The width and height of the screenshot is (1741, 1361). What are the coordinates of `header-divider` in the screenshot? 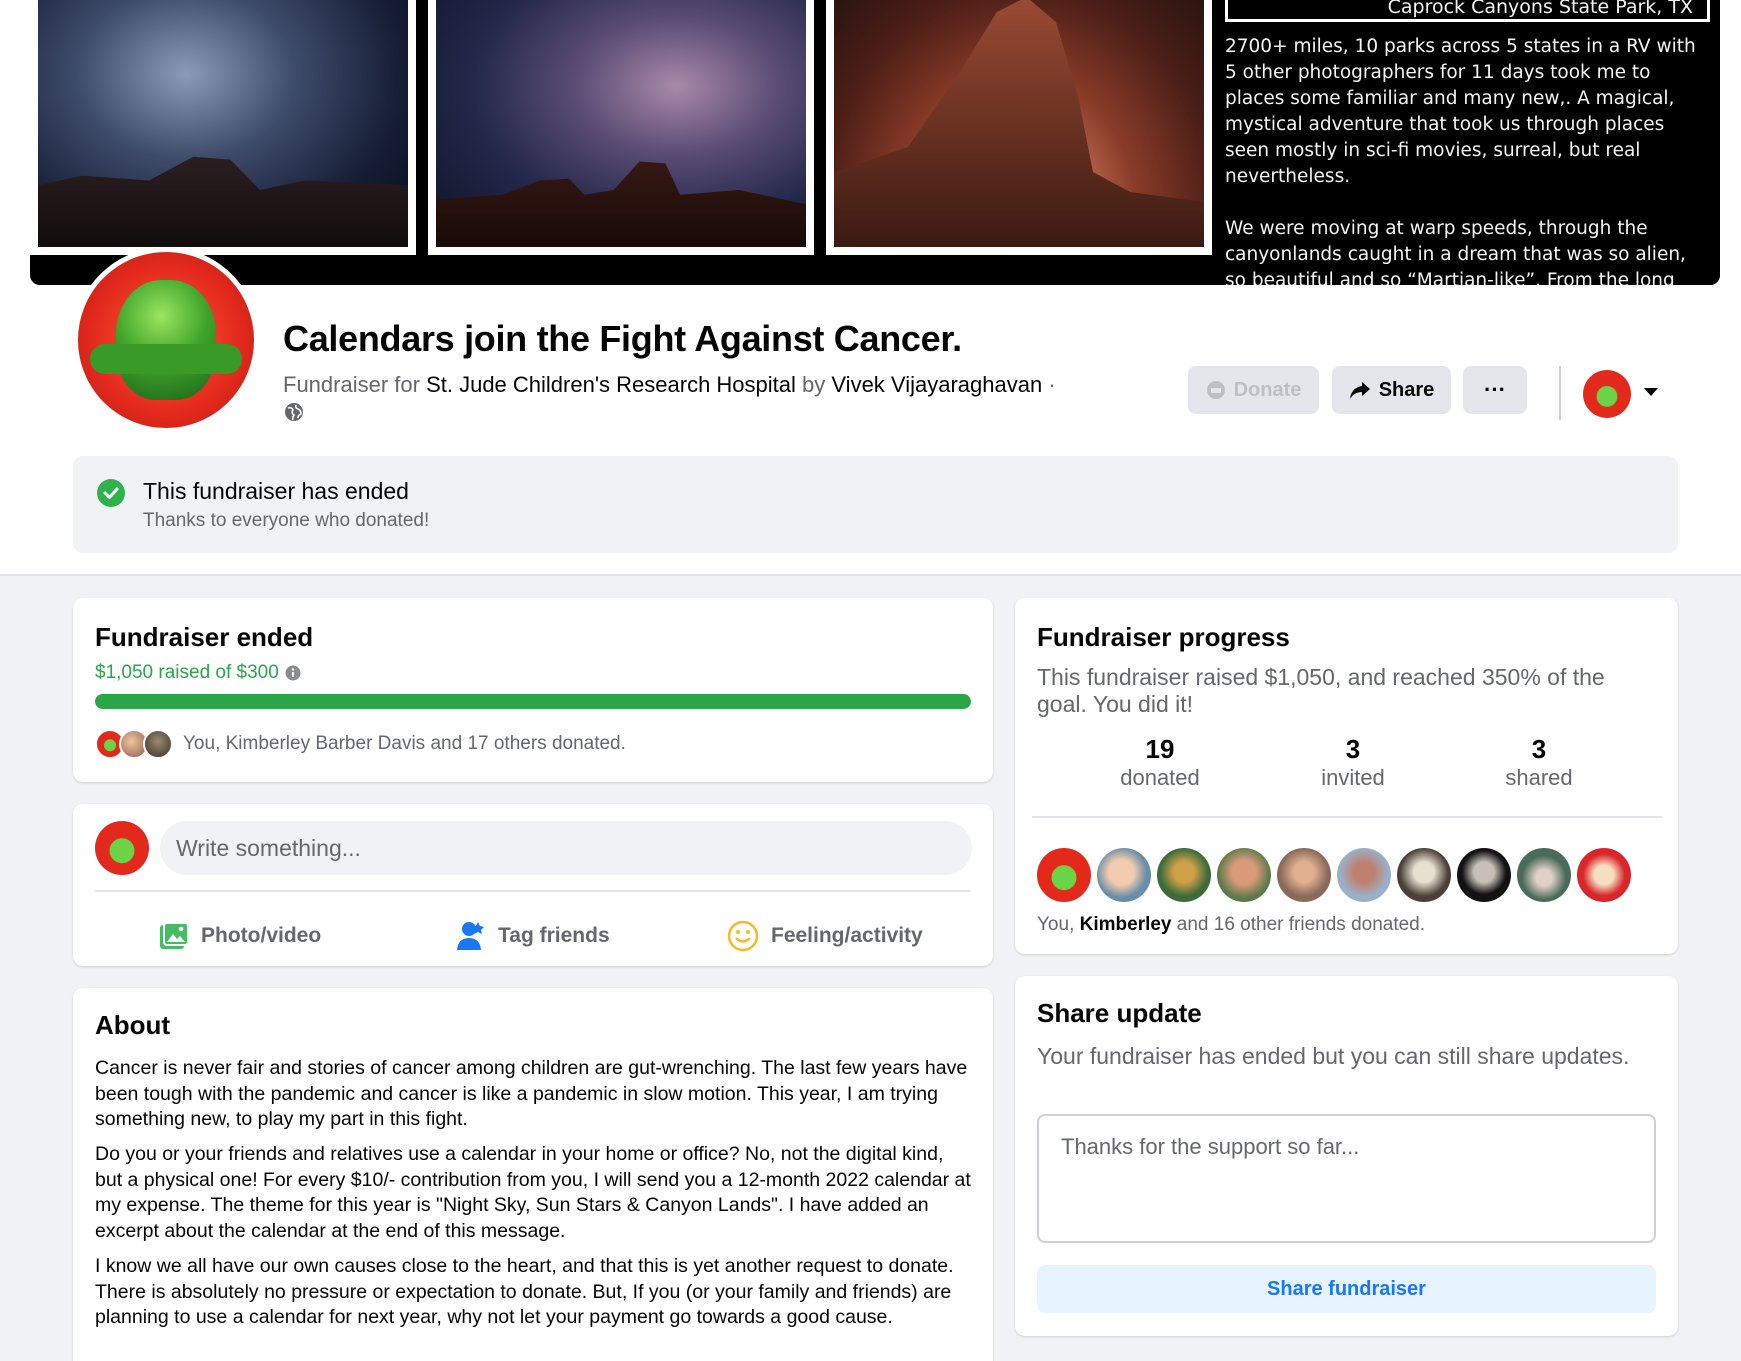 It's located at (1560, 393).